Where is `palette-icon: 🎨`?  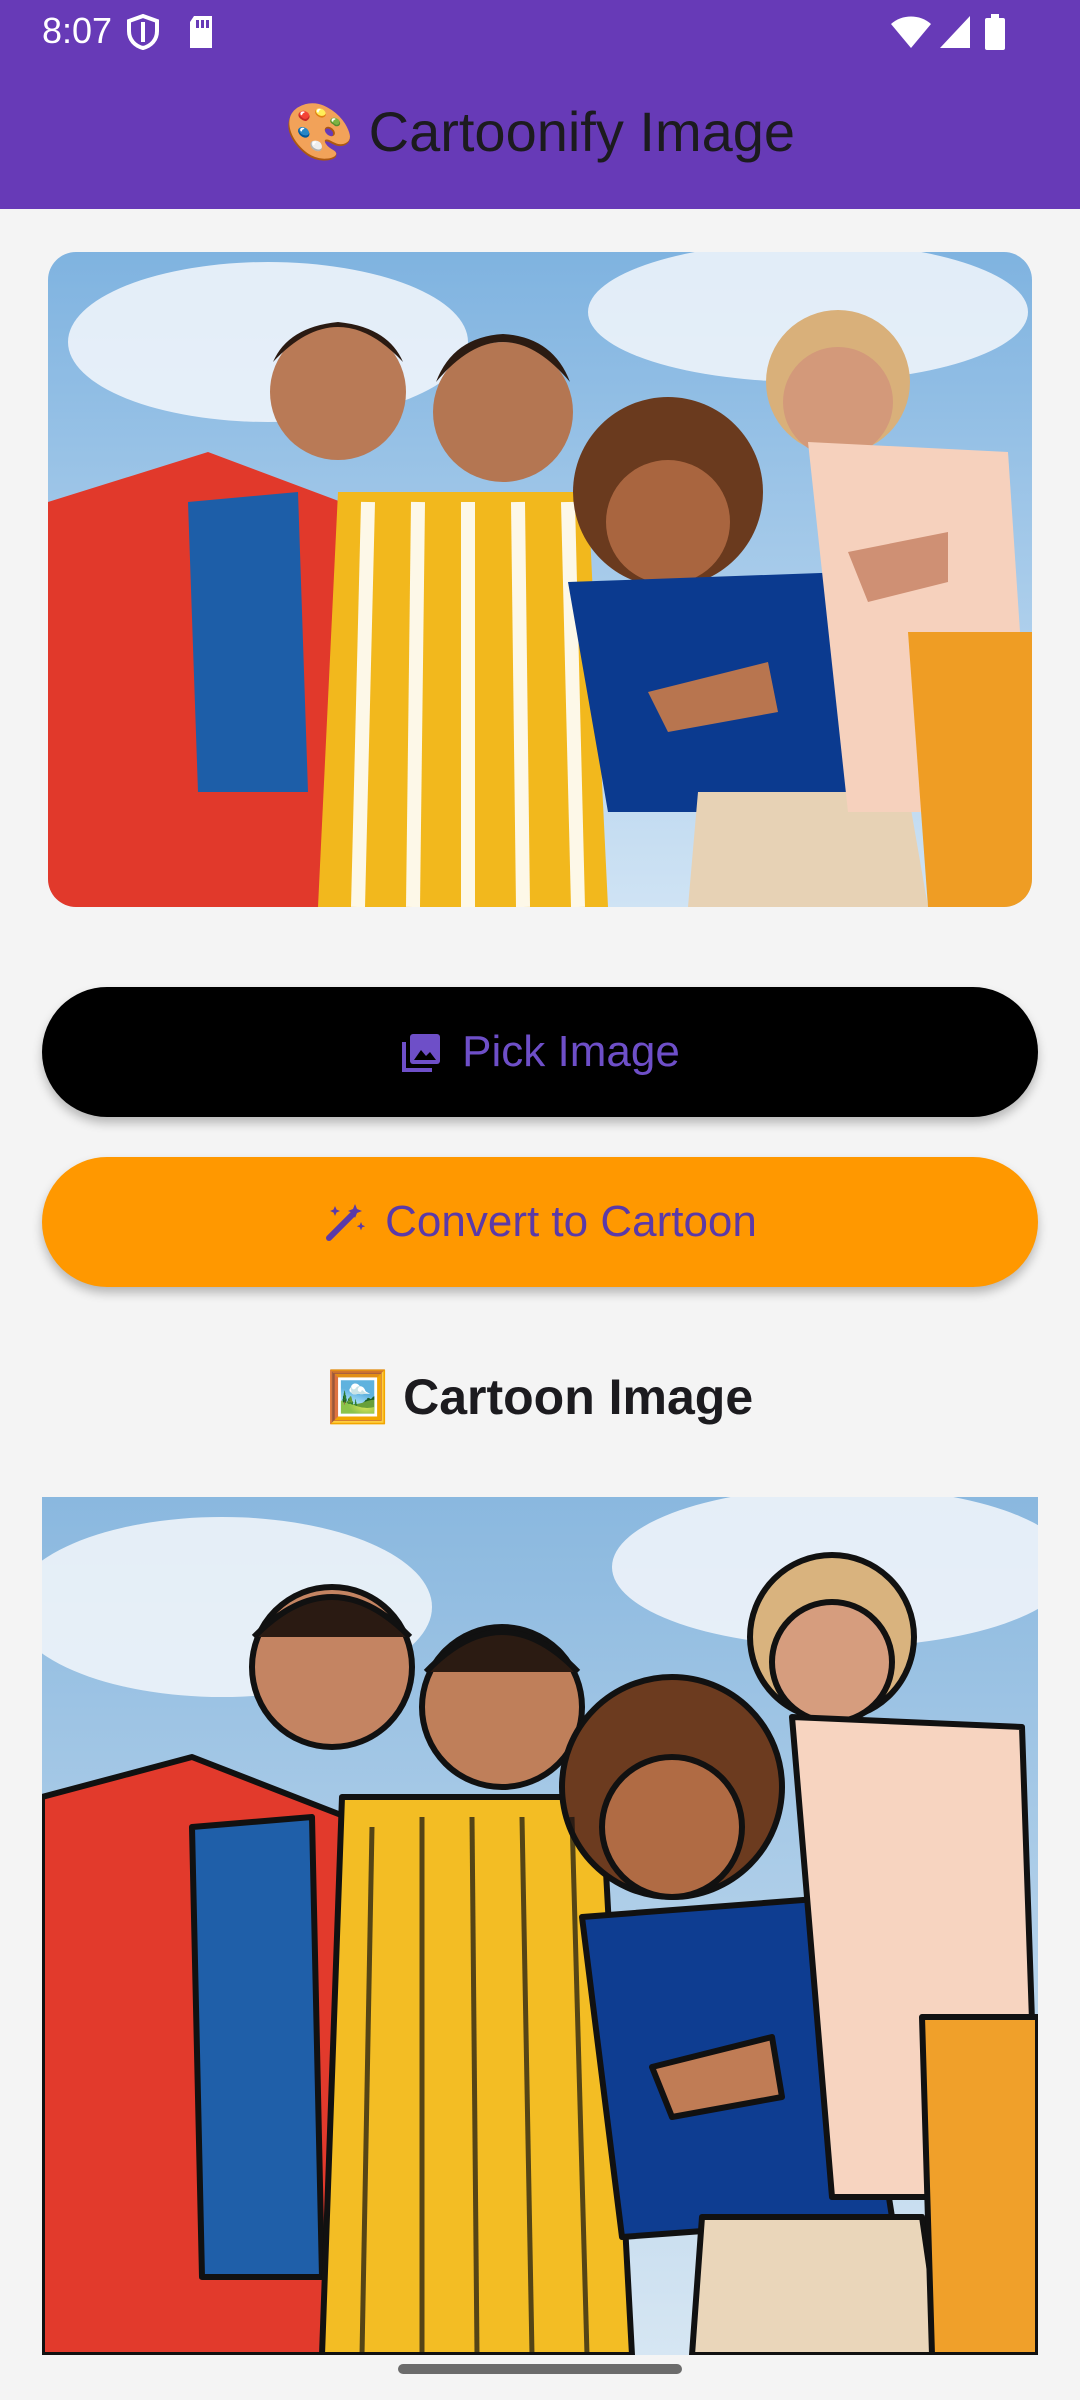 palette-icon: 🎨 is located at coordinates (319, 131).